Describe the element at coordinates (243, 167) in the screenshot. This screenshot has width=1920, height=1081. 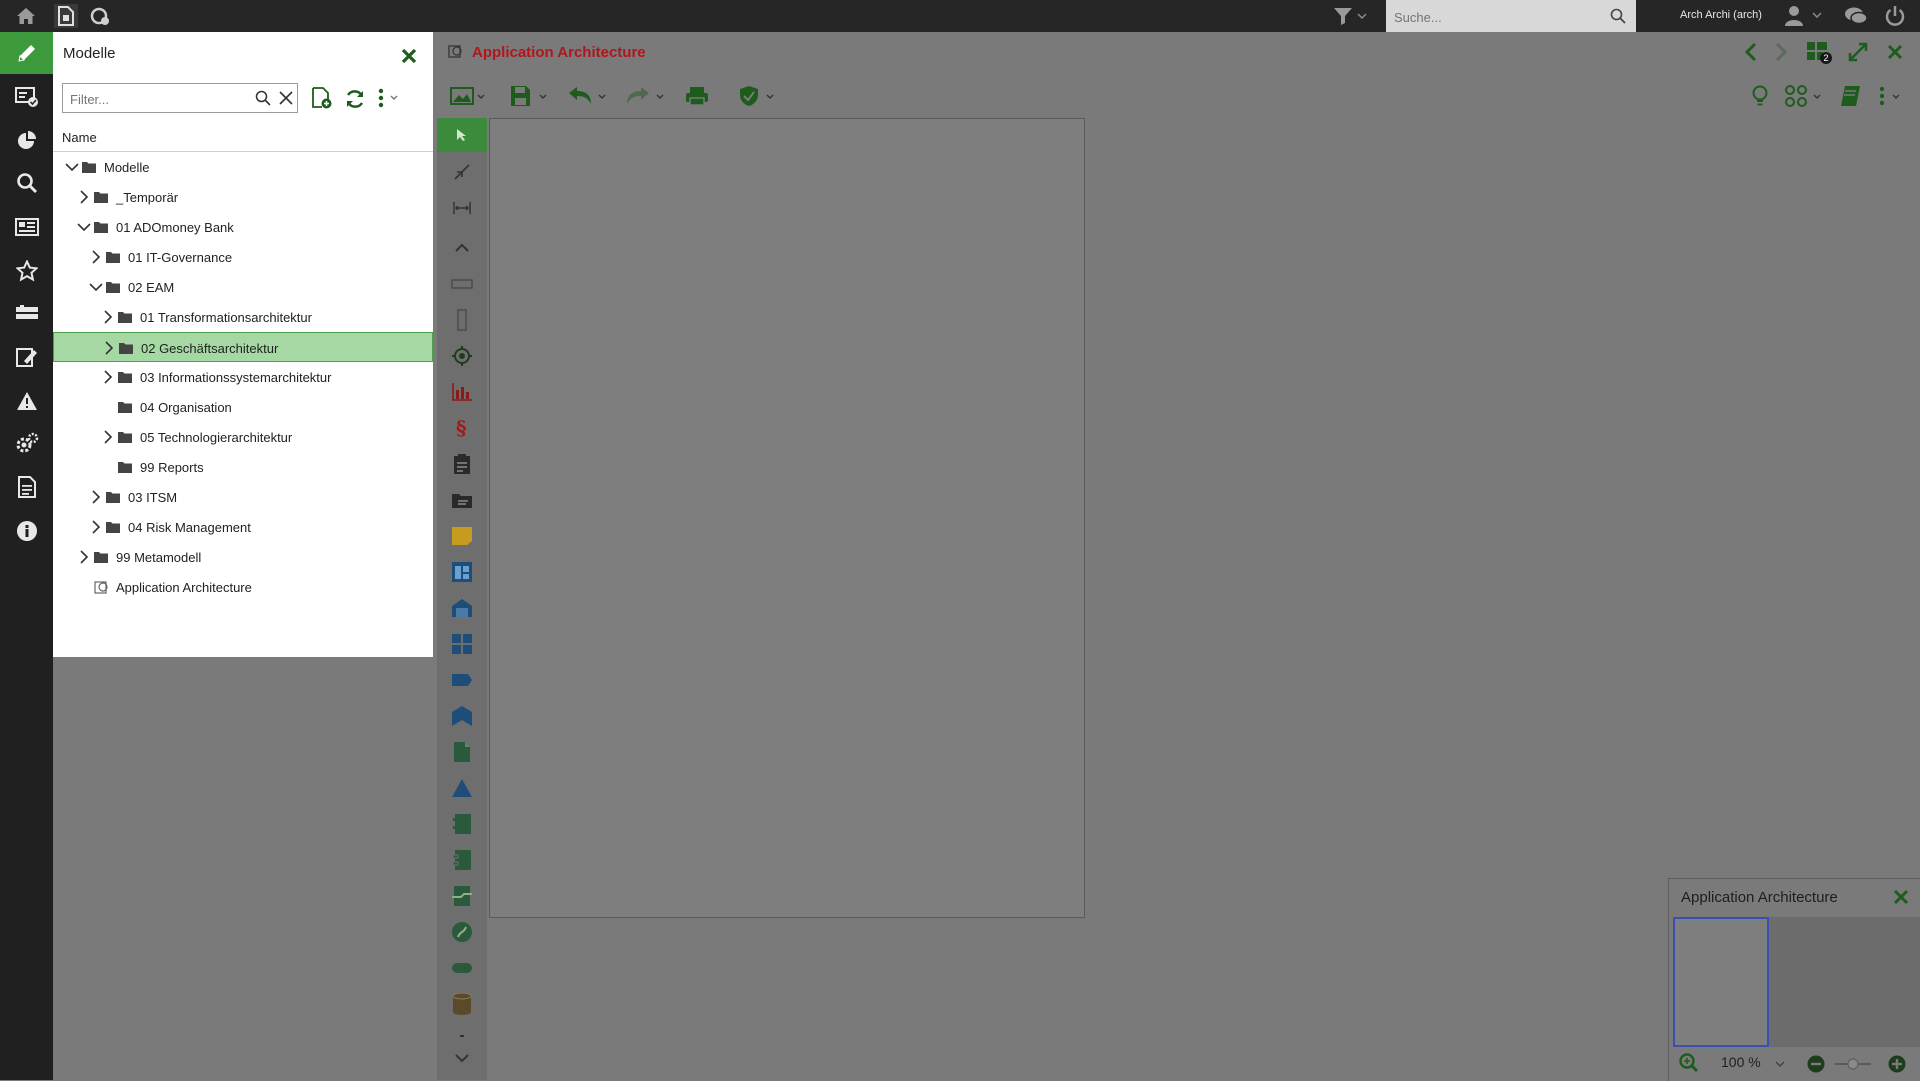
I see `tree-item: Modelle` at that location.